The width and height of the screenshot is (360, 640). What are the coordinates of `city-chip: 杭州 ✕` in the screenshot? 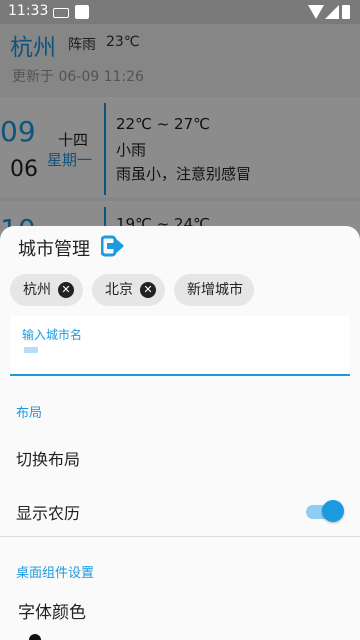 It's located at (46, 290).